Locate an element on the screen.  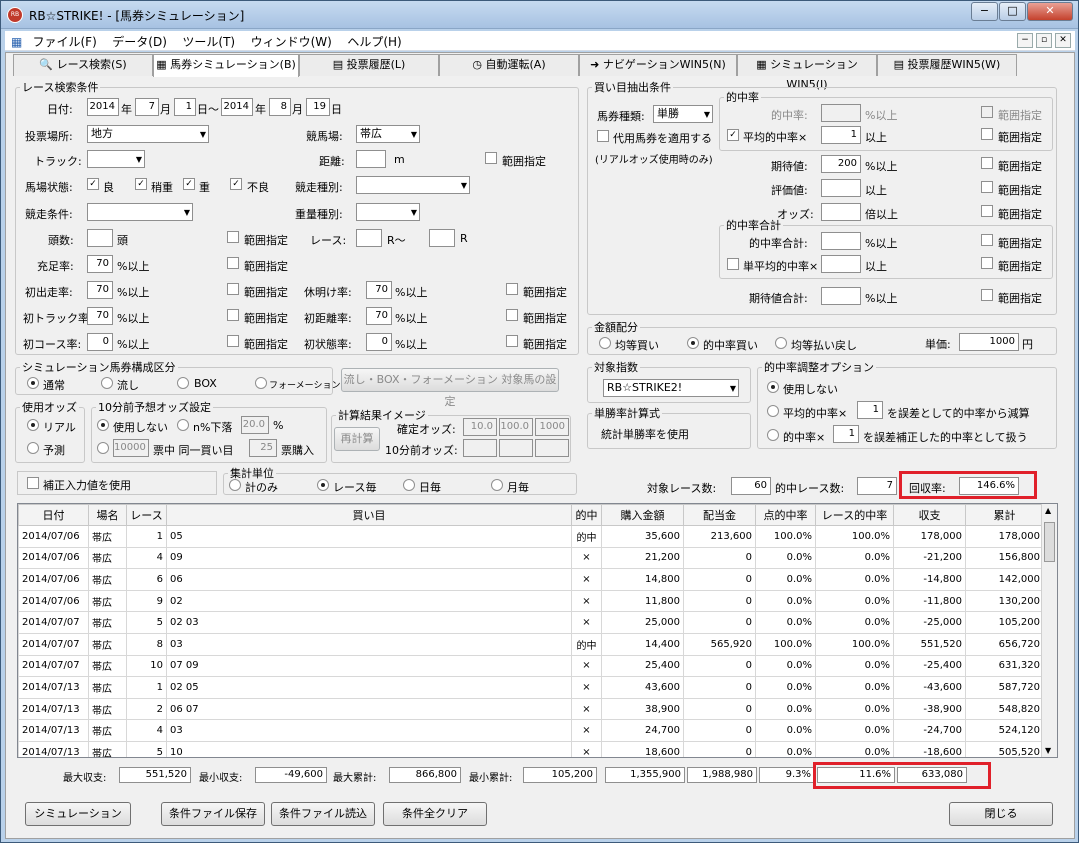
column-header: 収支 is located at coordinates (929, 515).